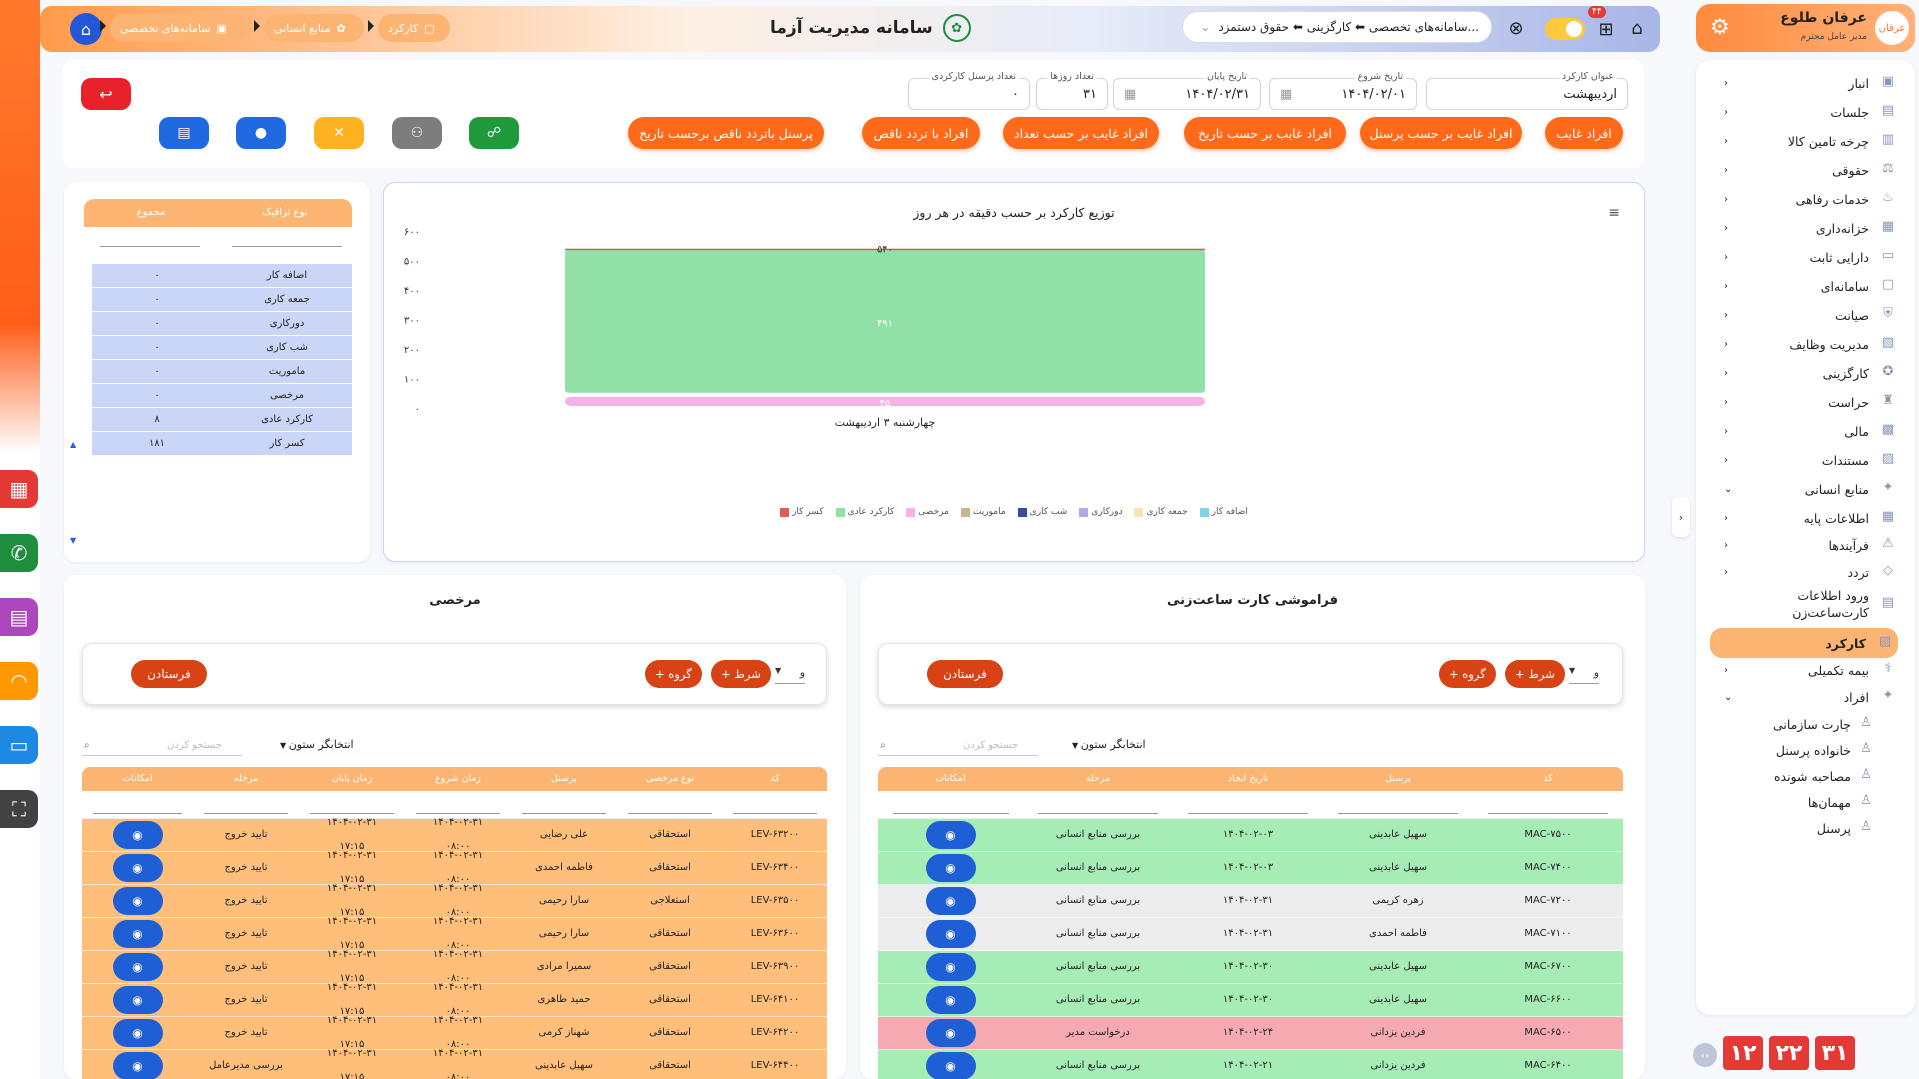  Describe the element at coordinates (1805, 545) in the screenshot. I see `sidebar-subitem: › فرآیندها ⚠` at that location.